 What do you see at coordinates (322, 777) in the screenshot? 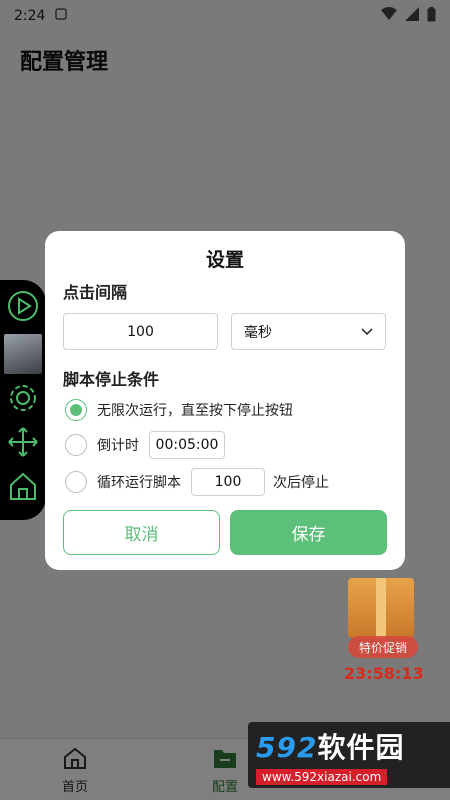
I see `watermark-url: www.592xiazai.com` at bounding box center [322, 777].